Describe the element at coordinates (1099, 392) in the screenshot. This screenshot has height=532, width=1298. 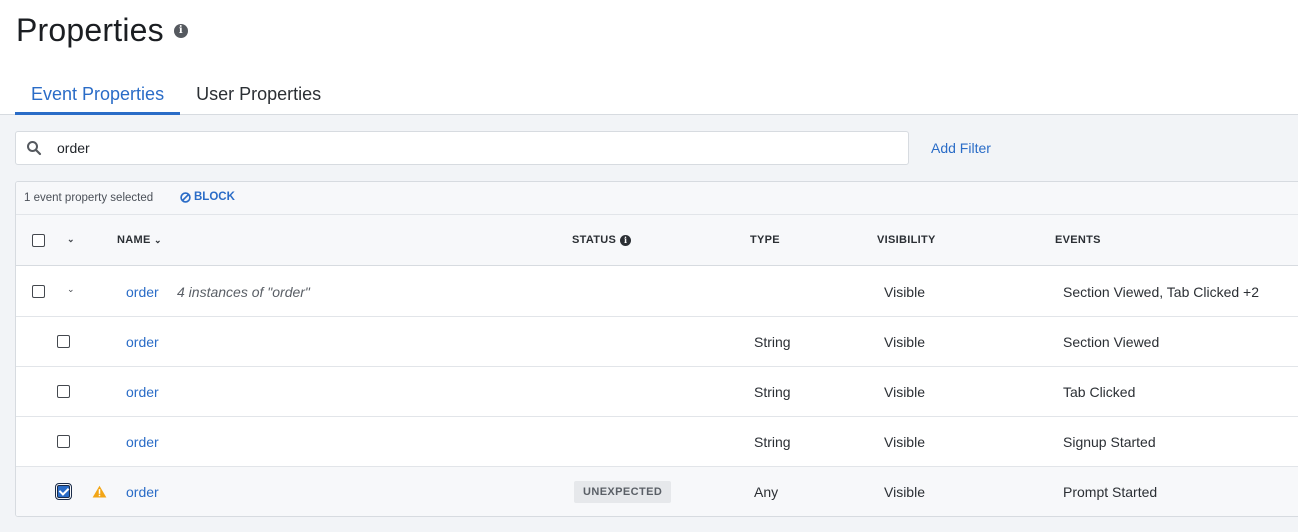
I see `events-value: Tab Clicked` at that location.